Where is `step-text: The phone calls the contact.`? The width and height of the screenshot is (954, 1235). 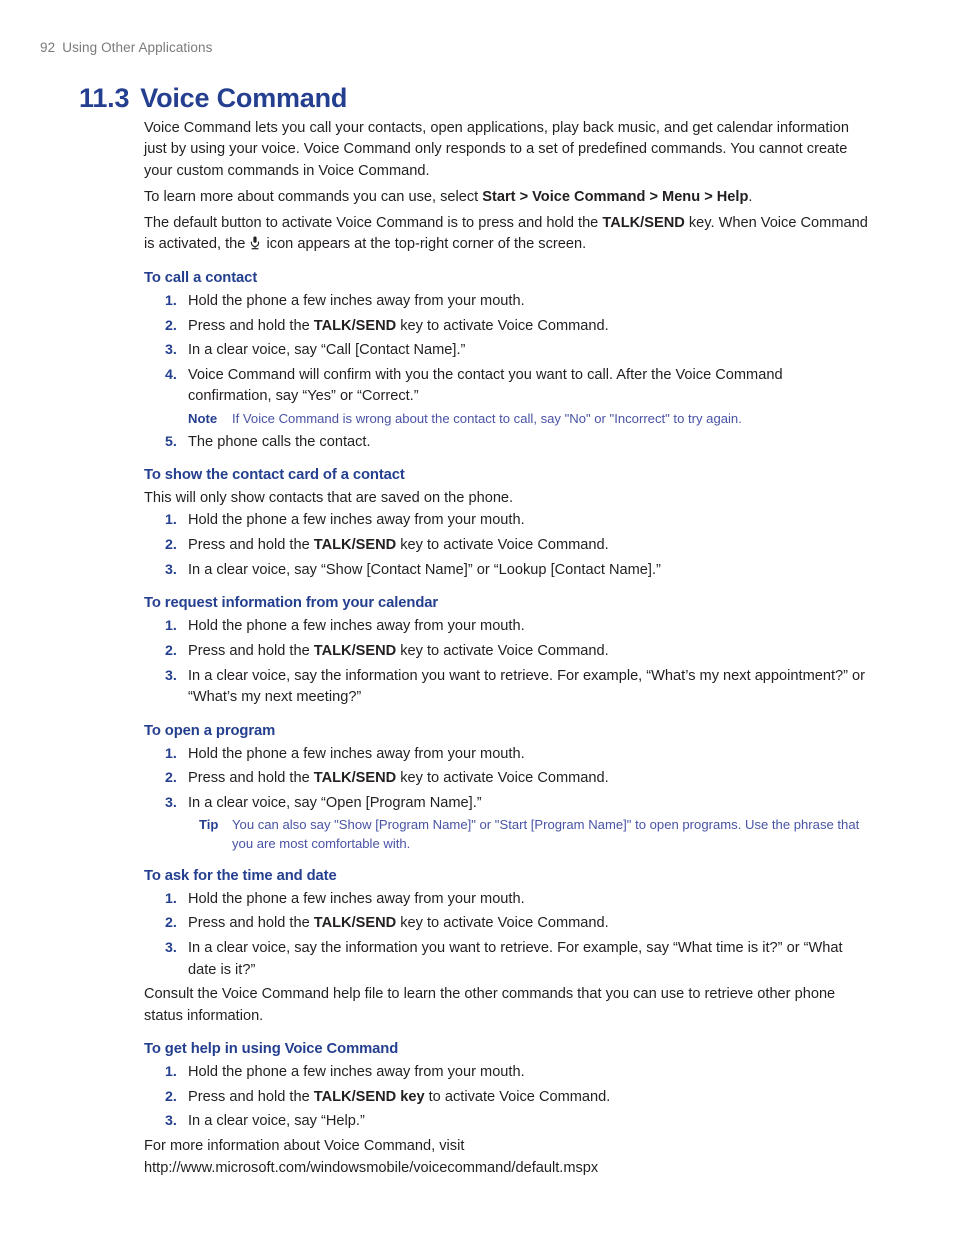 step-text: The phone calls the contact. is located at coordinates (279, 441).